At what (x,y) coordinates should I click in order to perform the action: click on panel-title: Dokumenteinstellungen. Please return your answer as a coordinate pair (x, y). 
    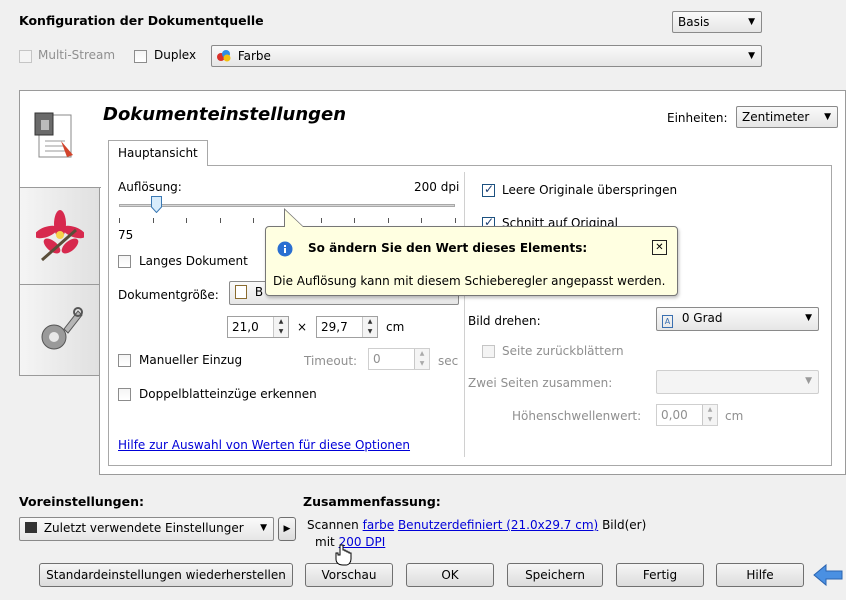
    Looking at the image, I should click on (225, 114).